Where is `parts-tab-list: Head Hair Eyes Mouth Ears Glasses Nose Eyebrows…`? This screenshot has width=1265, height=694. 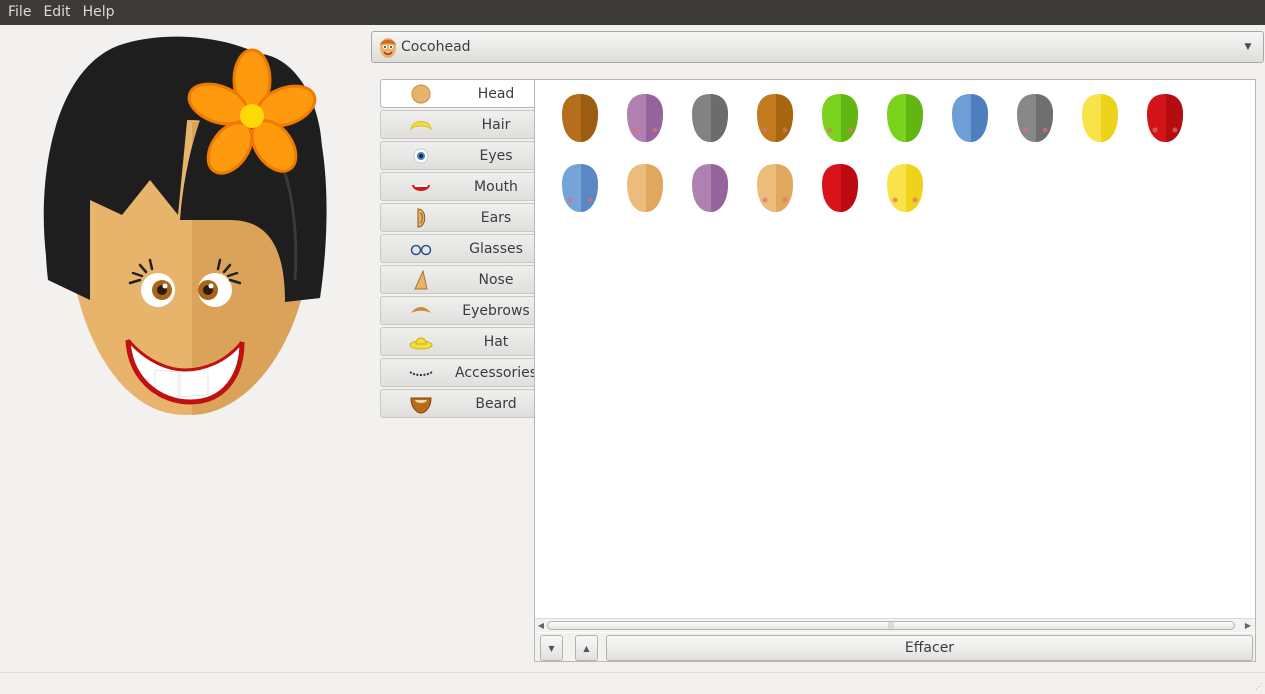 parts-tab-list: Head Hair Eyes Mouth Ears Glasses Nose Eyebrows… is located at coordinates (459, 249).